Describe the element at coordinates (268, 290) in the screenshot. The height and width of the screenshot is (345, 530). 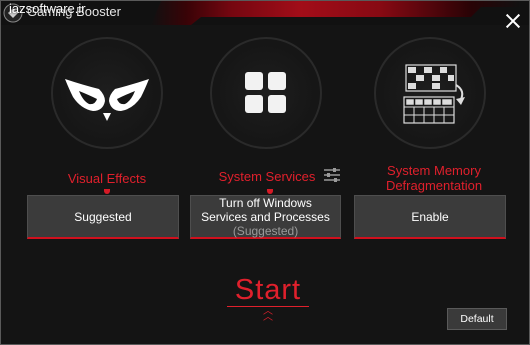
I see `start-label: Start` at that location.